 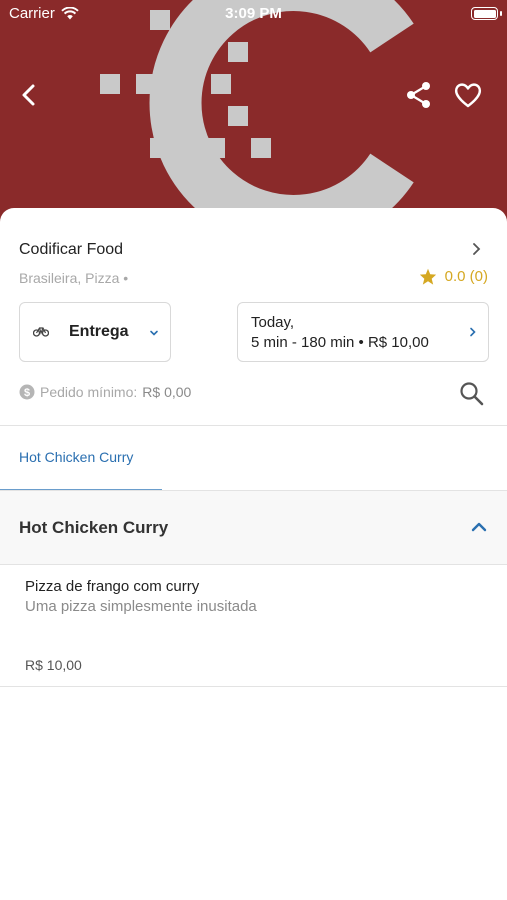 I want to click on category-header: Hot Chicken Curry, so click(x=253, y=527).